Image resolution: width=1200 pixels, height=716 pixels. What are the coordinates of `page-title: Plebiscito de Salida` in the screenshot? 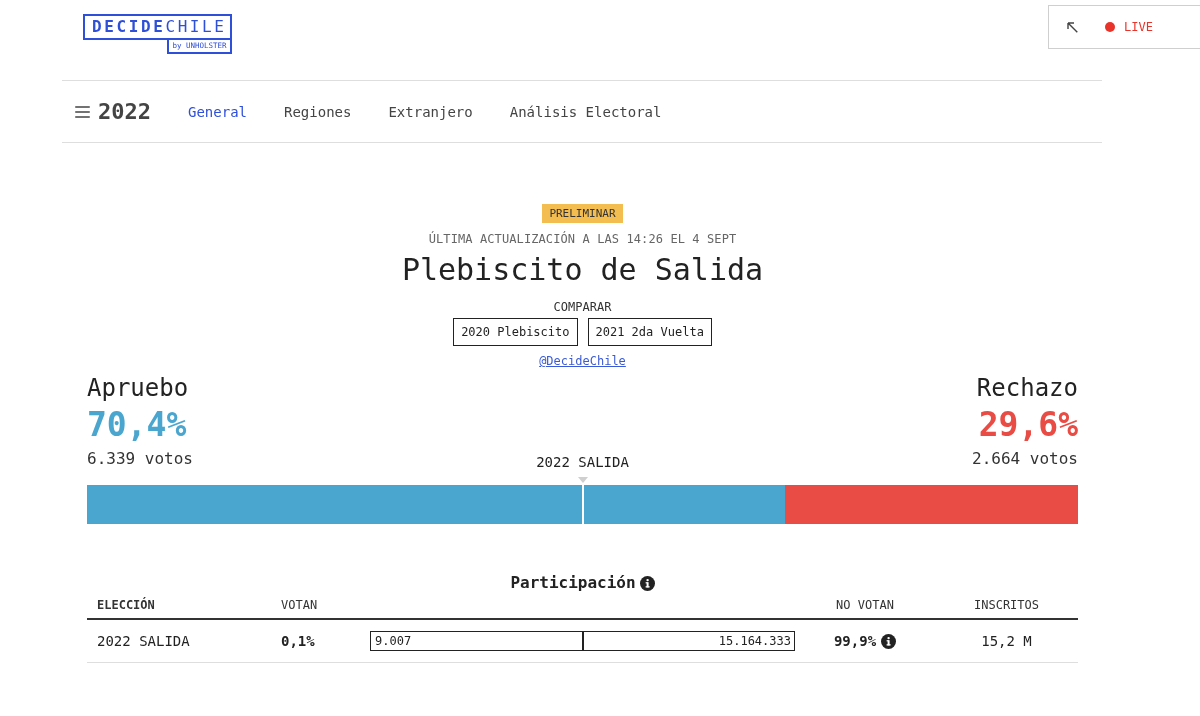 It's located at (582, 270).